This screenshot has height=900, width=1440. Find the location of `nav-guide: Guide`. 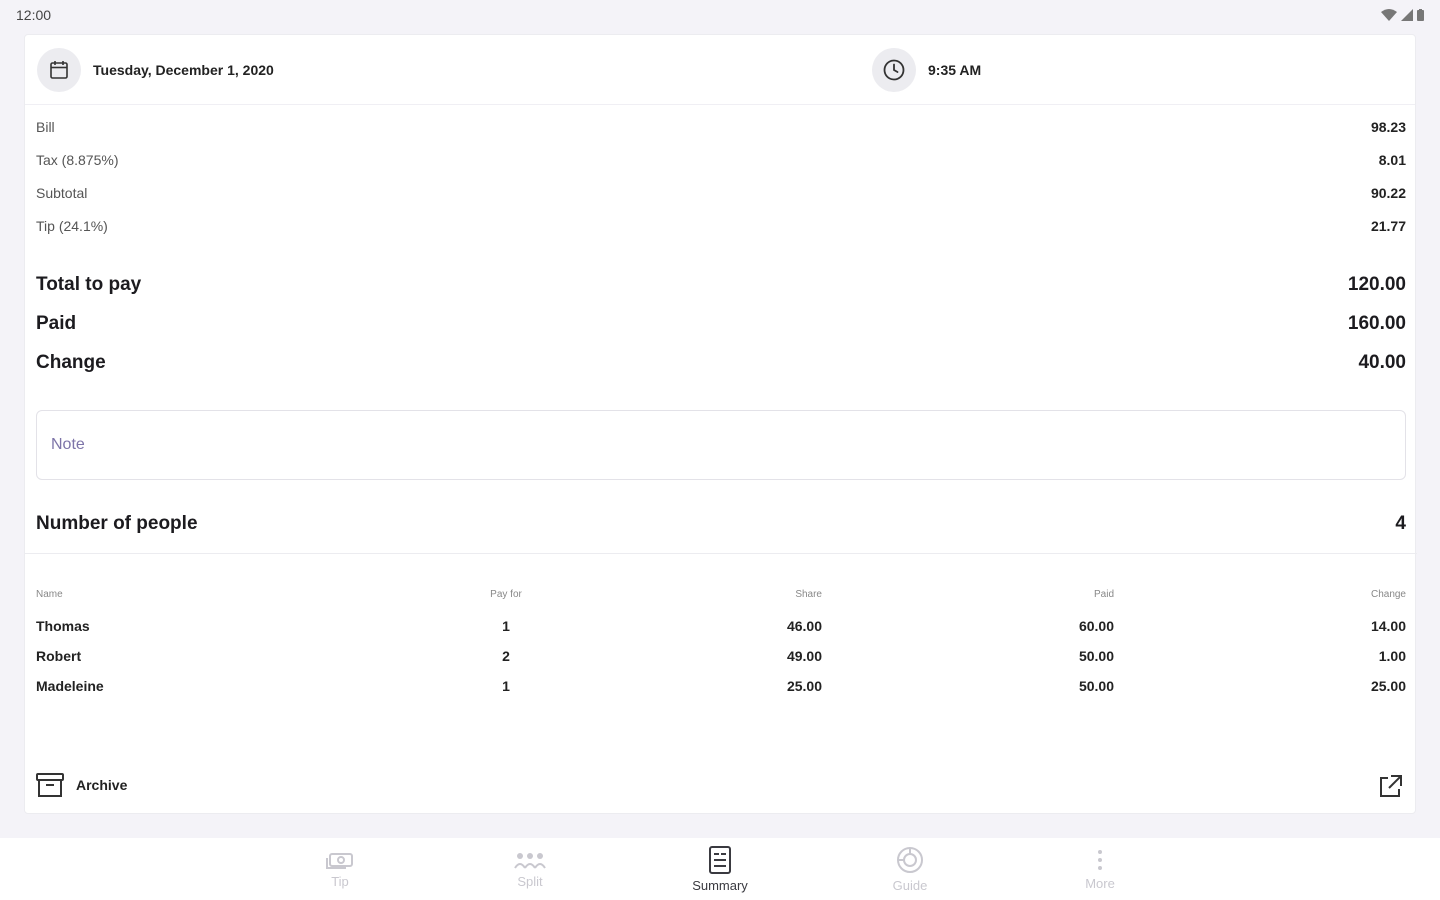

nav-guide: Guide is located at coordinates (910, 869).